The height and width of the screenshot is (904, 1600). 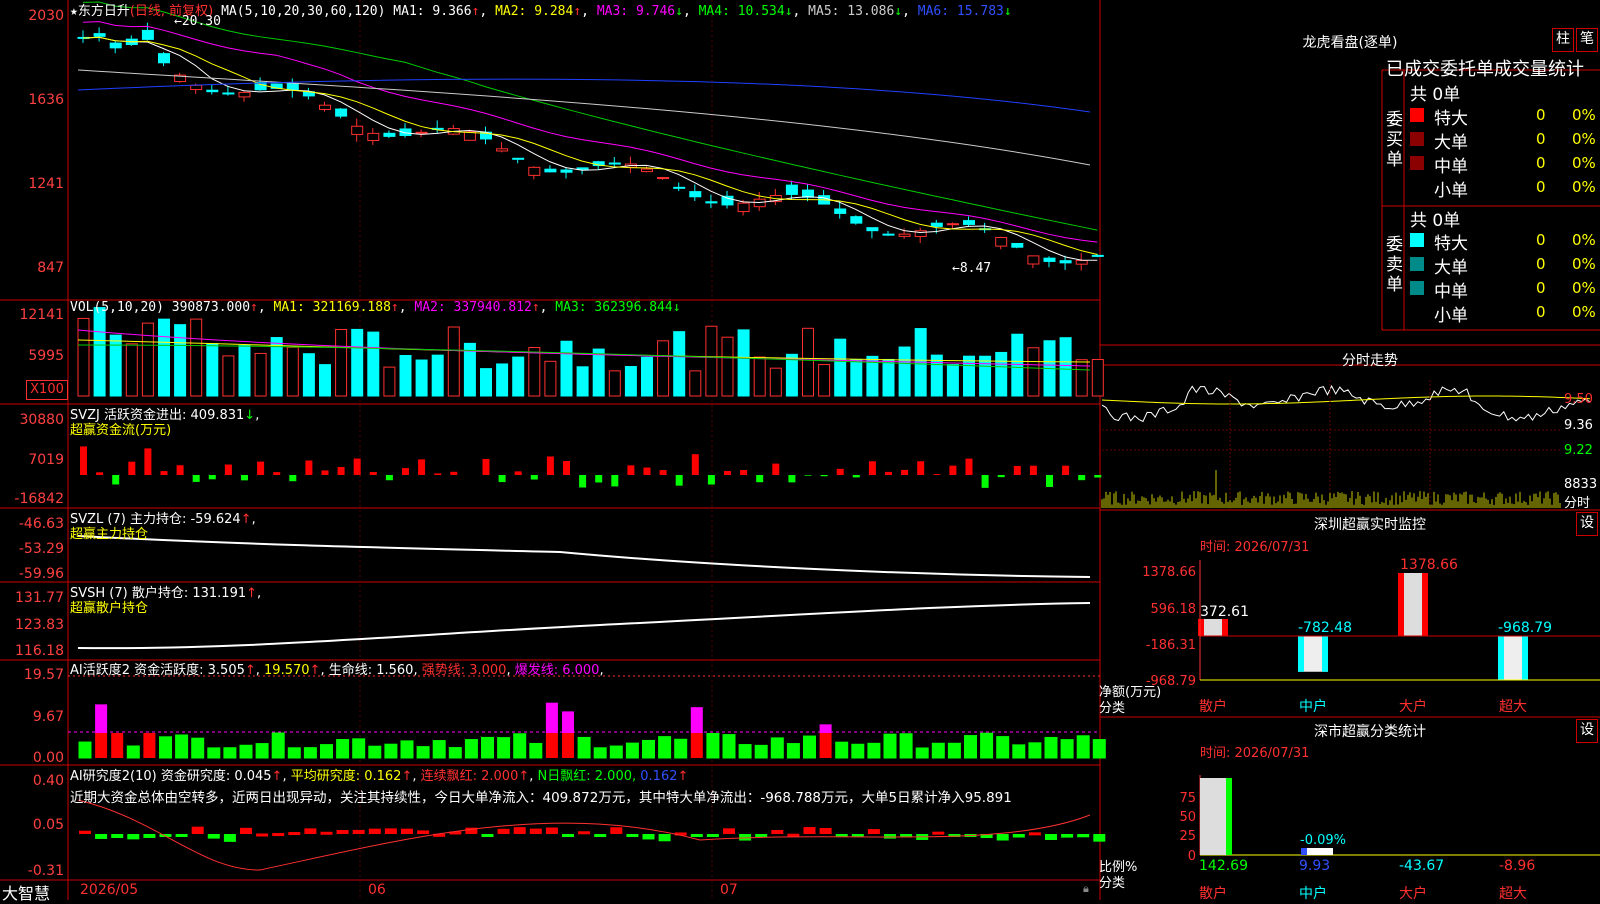 I want to click on order-size-label: 中单, so click(x=1451, y=164).